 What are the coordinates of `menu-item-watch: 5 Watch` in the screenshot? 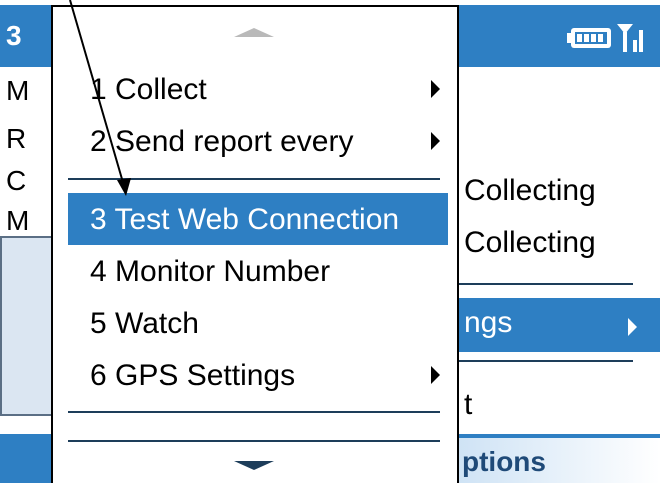 It's located at (258, 323).